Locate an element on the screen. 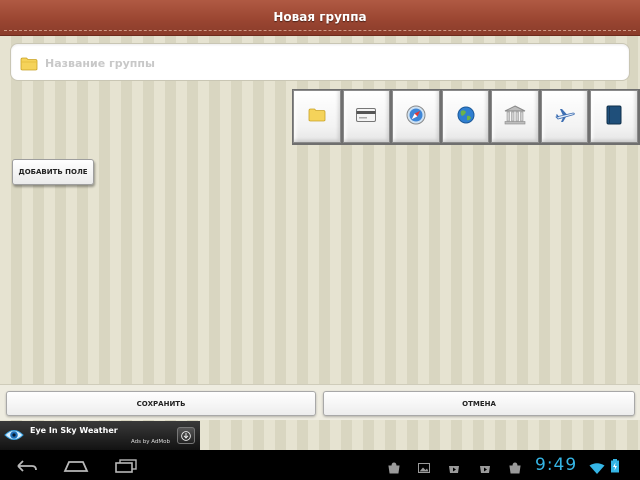 The height and width of the screenshot is (480, 640). icon-option-folder is located at coordinates (317, 116).